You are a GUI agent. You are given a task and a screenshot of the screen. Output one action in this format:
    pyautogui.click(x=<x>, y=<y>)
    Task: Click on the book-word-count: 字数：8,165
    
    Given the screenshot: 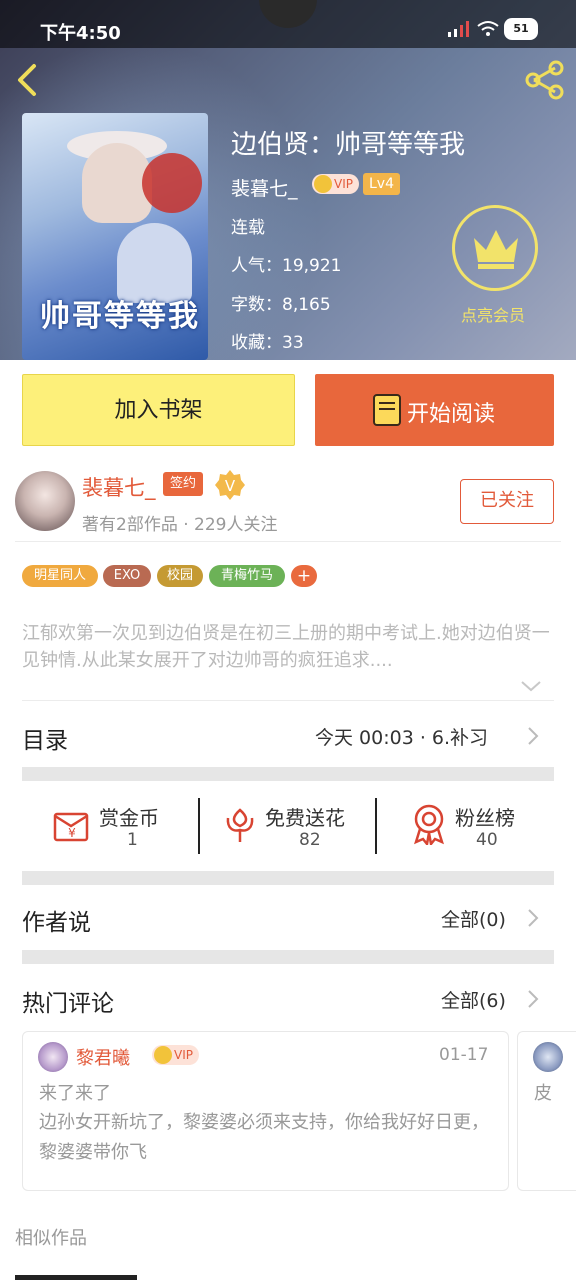 What is the action you would take?
    pyautogui.click(x=281, y=305)
    